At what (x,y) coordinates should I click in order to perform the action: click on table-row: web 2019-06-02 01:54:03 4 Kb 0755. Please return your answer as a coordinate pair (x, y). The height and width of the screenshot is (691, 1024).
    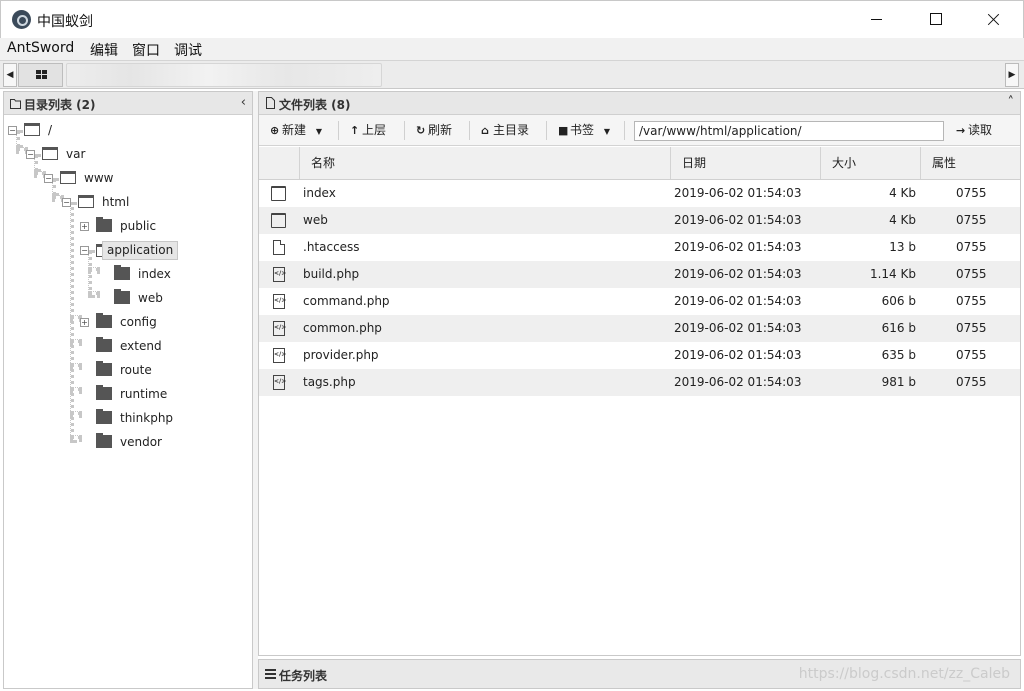
    Looking at the image, I should click on (639, 220).